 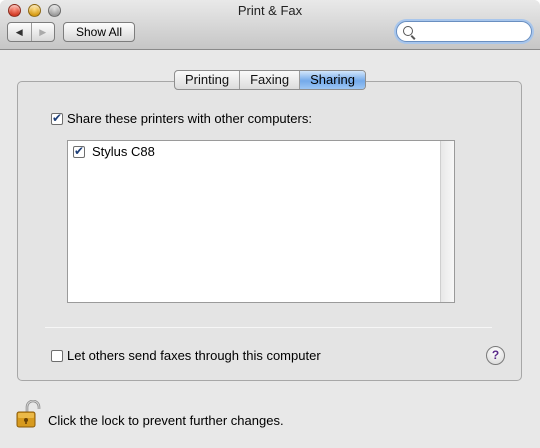 I want to click on back-forward-control: ◀ ▶, so click(x=31, y=32).